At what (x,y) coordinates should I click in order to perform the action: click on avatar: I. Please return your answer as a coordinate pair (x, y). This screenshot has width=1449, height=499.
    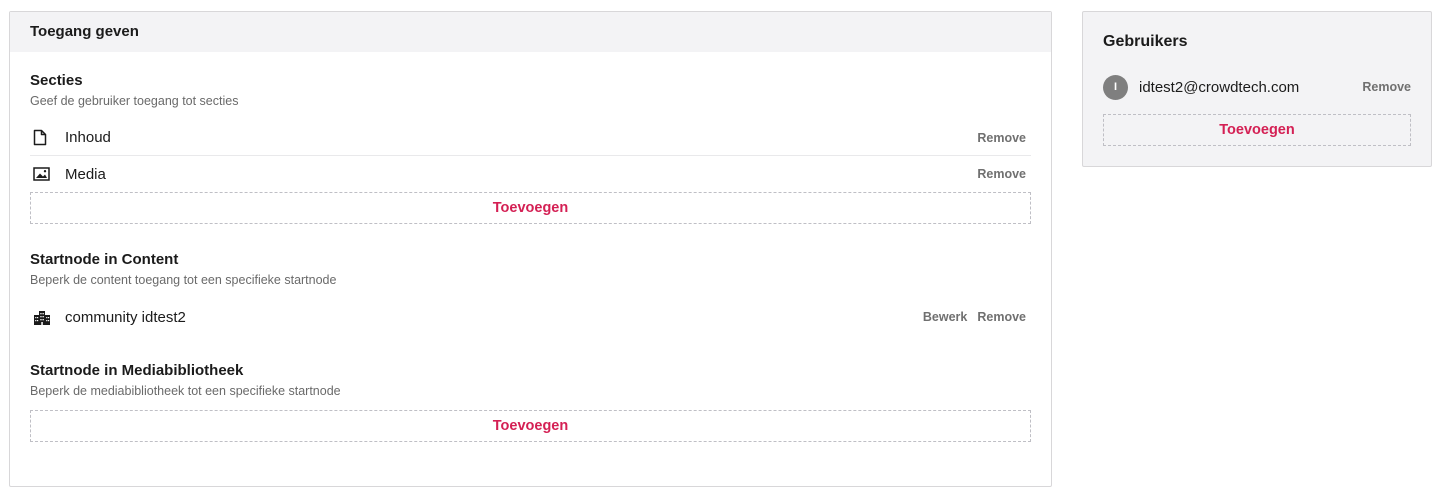
    Looking at the image, I should click on (1115, 87).